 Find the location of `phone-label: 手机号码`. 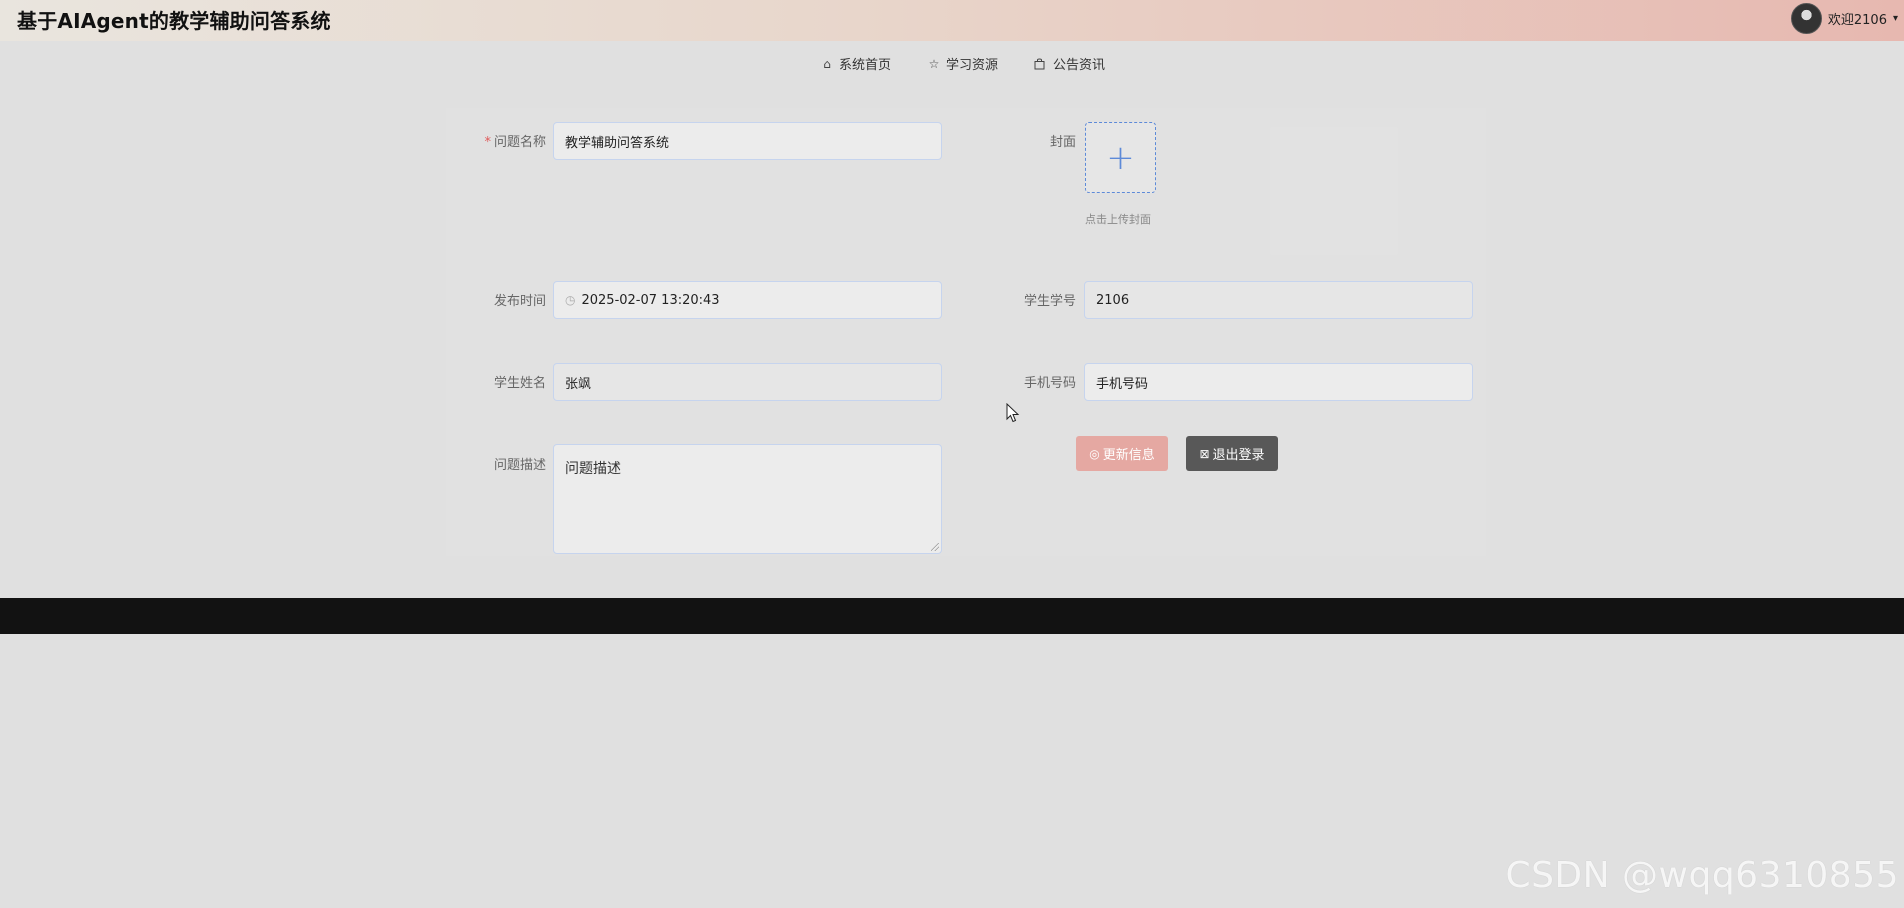

phone-label: 手机号码 is located at coordinates (1049, 383).